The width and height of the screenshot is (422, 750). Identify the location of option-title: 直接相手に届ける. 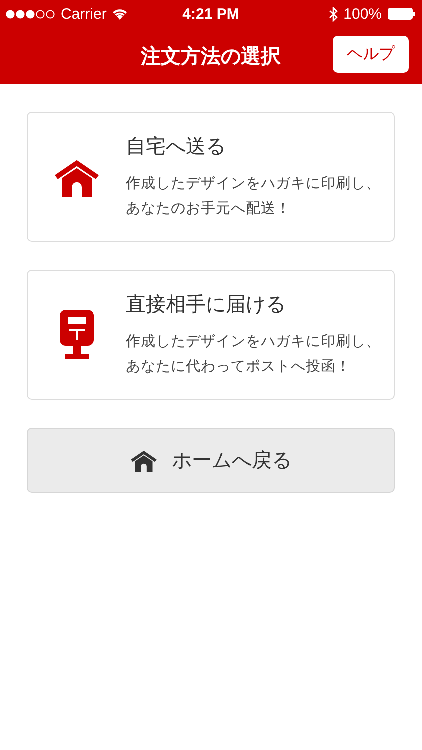
(206, 305).